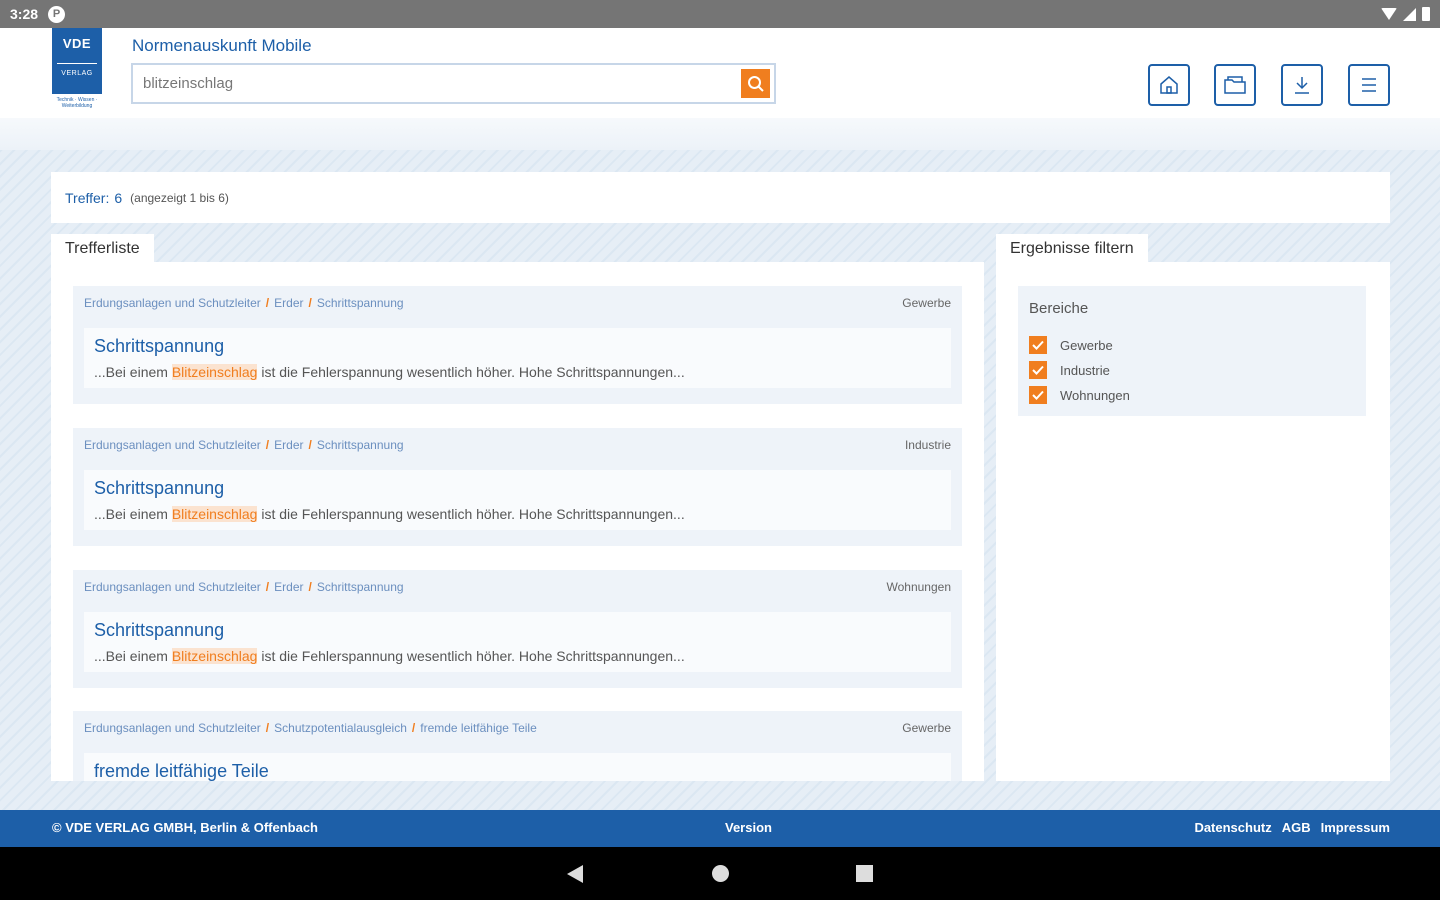 The image size is (1440, 900). What do you see at coordinates (77, 43) in the screenshot?
I see `logo-brand: VDE` at bounding box center [77, 43].